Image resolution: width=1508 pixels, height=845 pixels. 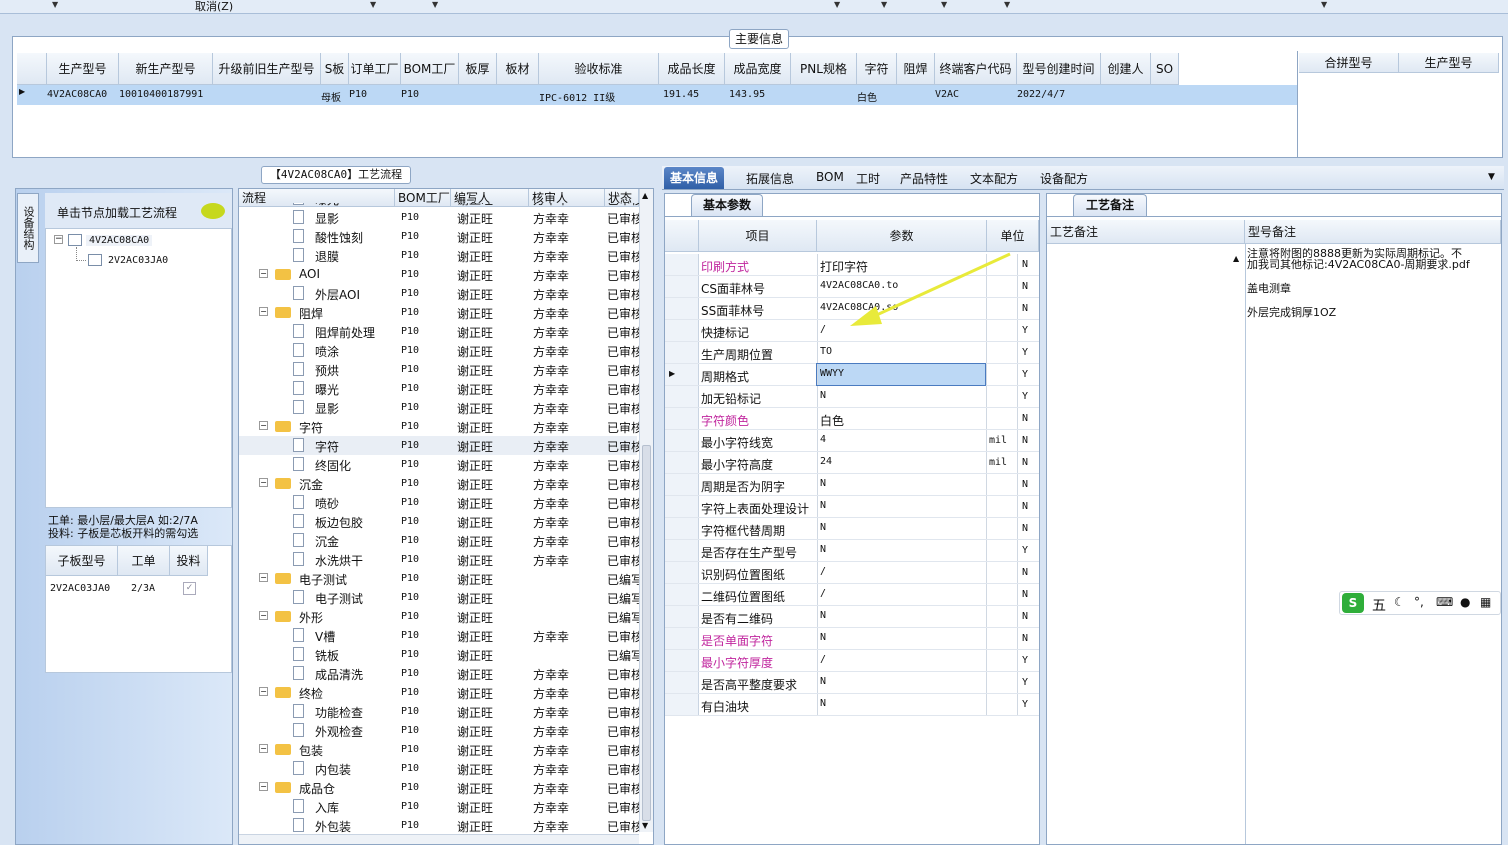 What do you see at coordinates (119, 240) in the screenshot?
I see `tree-node-root: 4V2AC08CA0` at bounding box center [119, 240].